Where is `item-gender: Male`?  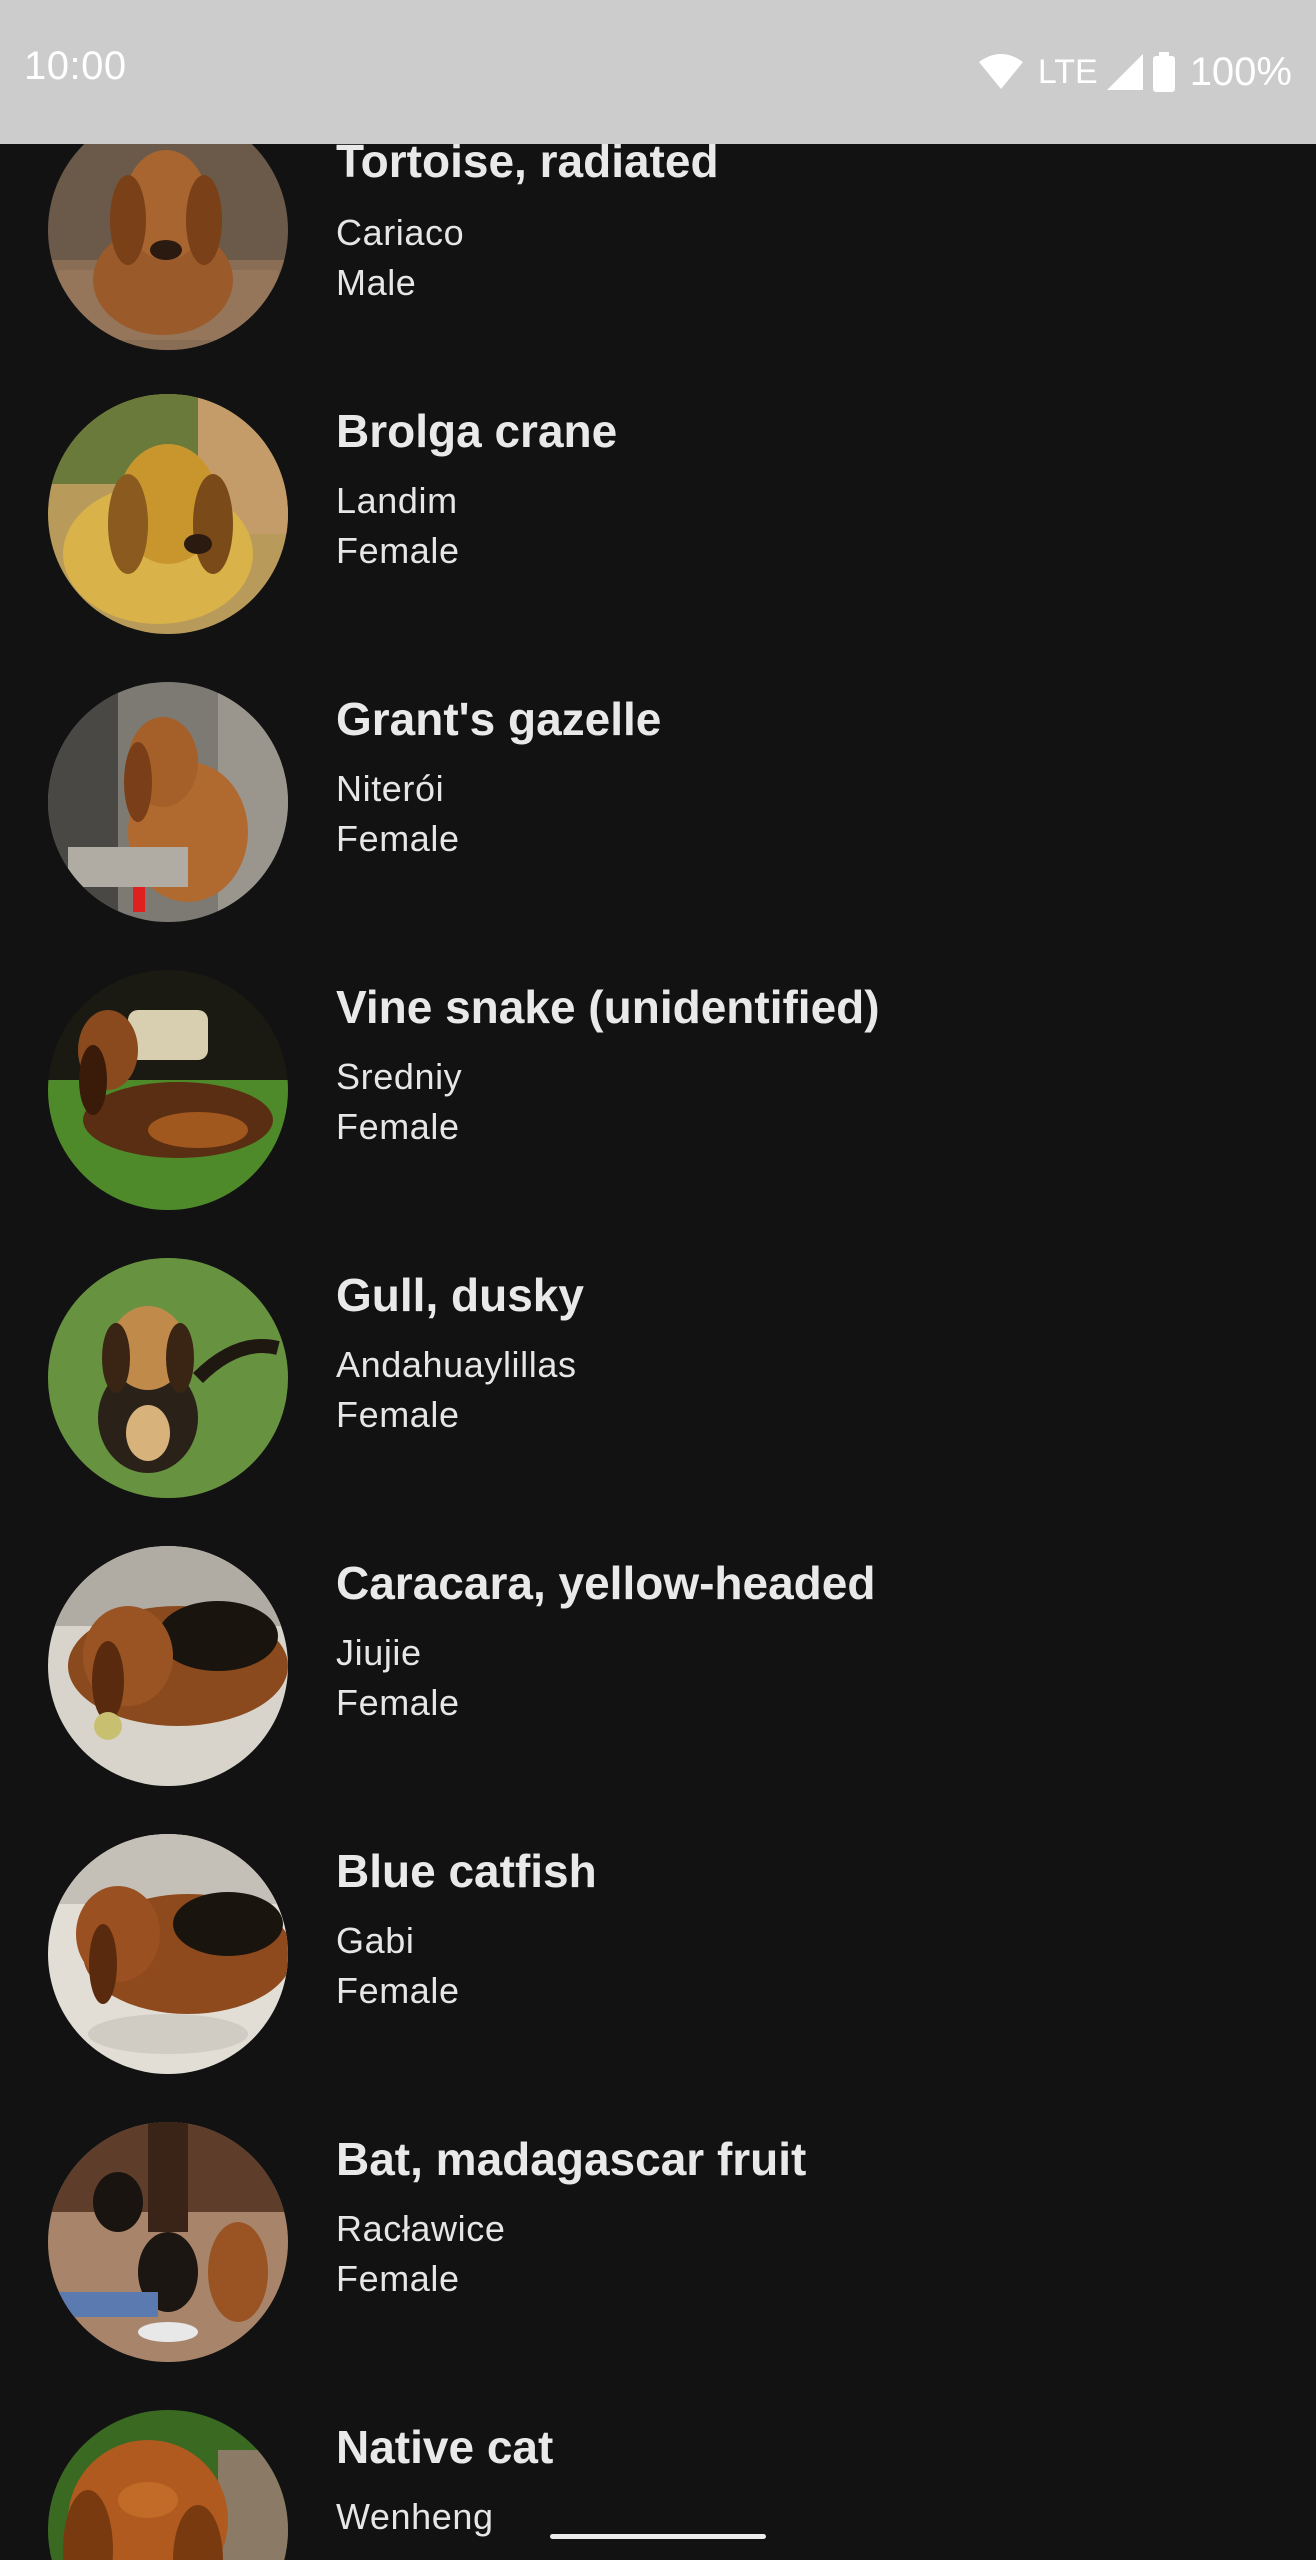 item-gender: Male is located at coordinates (376, 282).